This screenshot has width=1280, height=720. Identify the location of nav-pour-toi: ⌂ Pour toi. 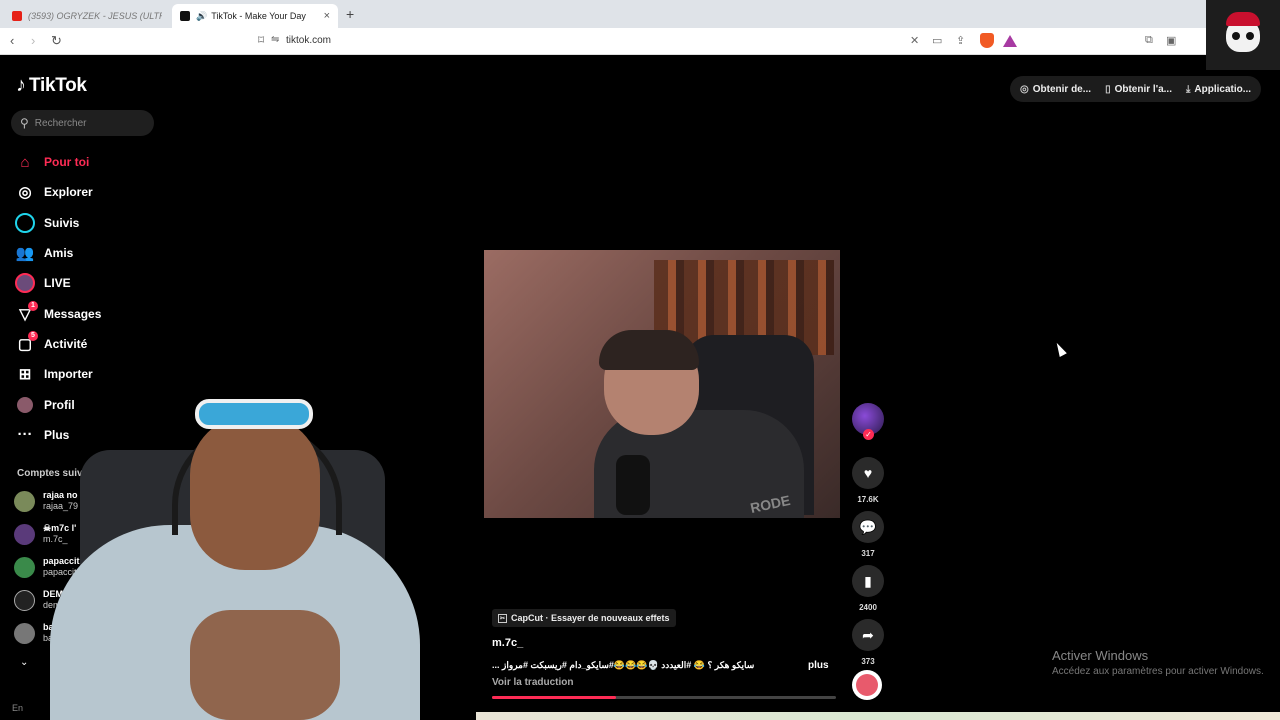
(57, 162).